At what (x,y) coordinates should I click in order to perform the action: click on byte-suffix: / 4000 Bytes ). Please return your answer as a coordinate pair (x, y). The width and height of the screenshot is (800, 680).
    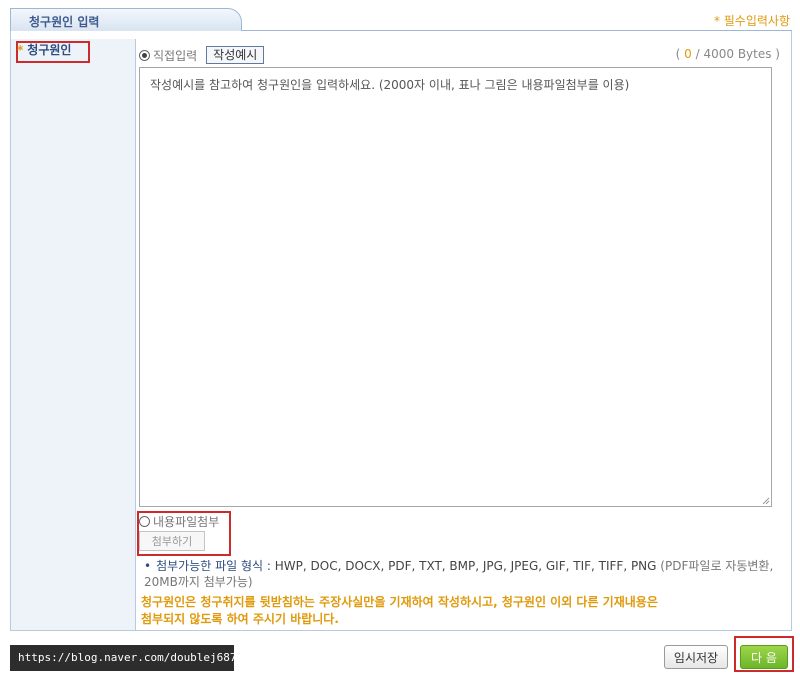
    Looking at the image, I should click on (737, 54).